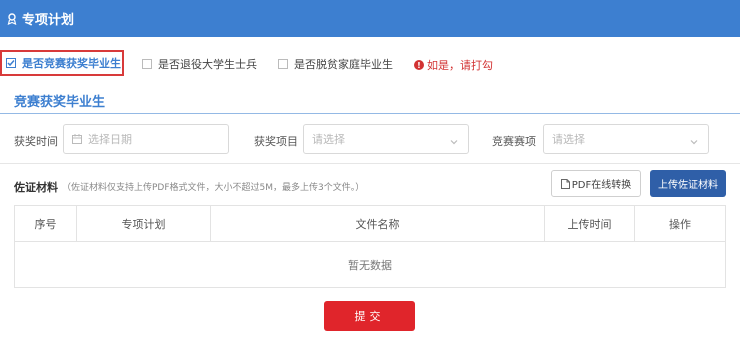 This screenshot has width=740, height=349. What do you see at coordinates (419, 65) in the screenshot?
I see `exclamation-icon: !` at bounding box center [419, 65].